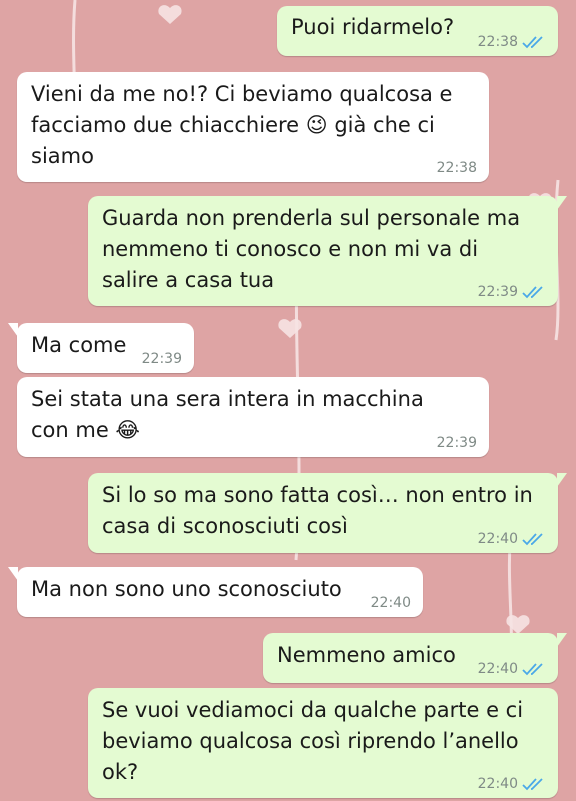 The width and height of the screenshot is (576, 801). I want to click on message-text: Ma non sono uno sconosciuto, so click(186, 589).